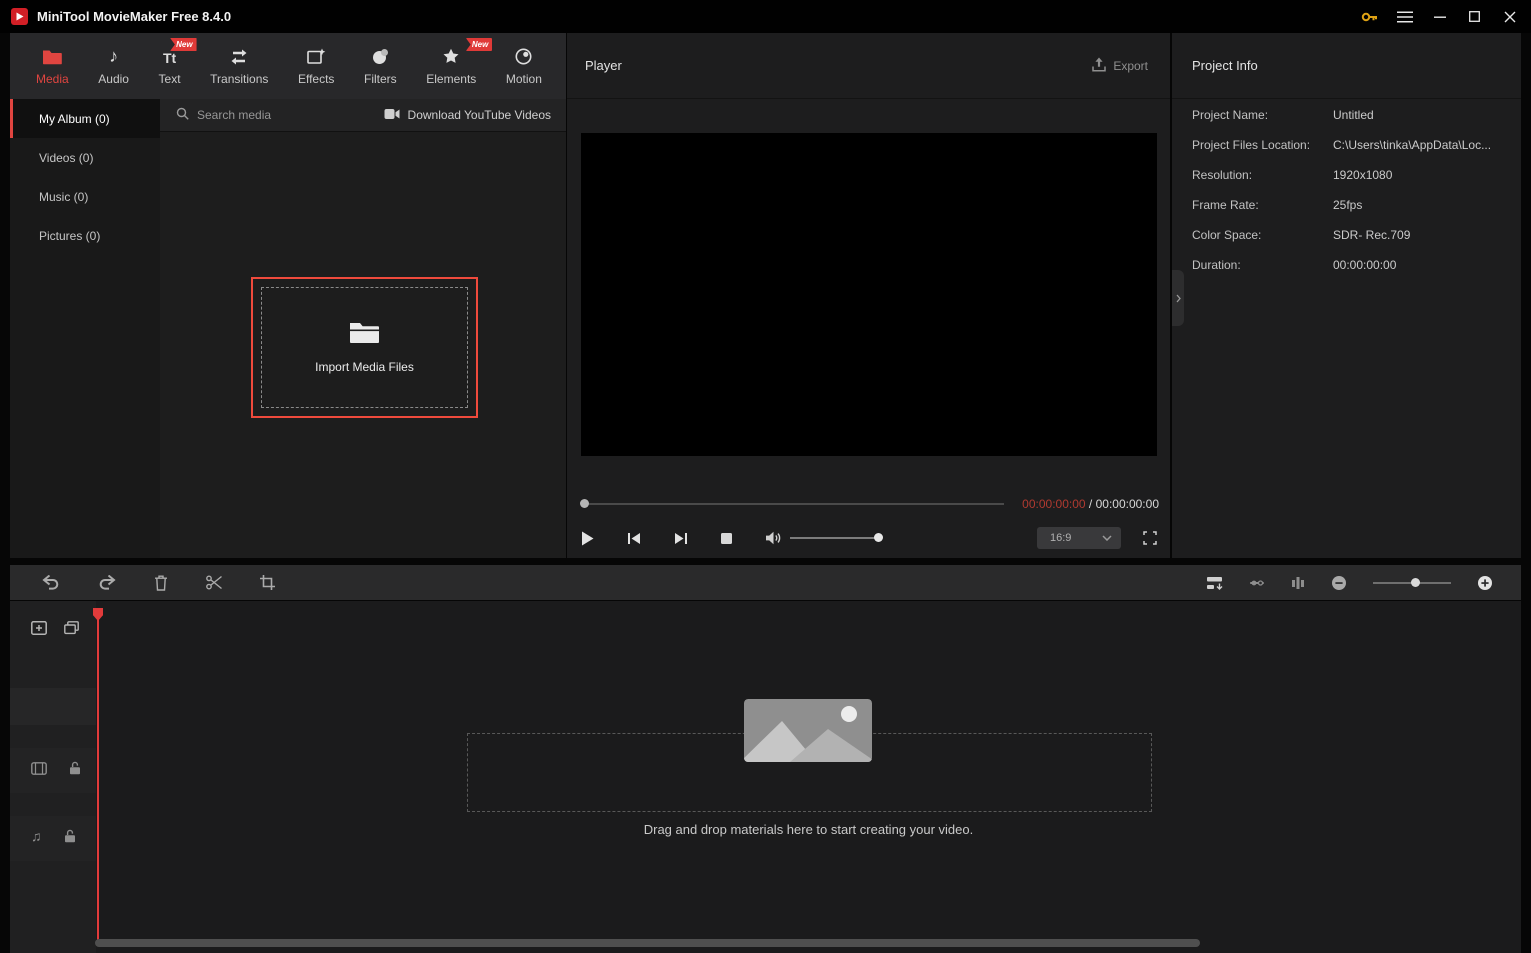 This screenshot has width=1531, height=953. What do you see at coordinates (70, 235) in the screenshot?
I see `sidebar-item-label: Pictures (0)` at bounding box center [70, 235].